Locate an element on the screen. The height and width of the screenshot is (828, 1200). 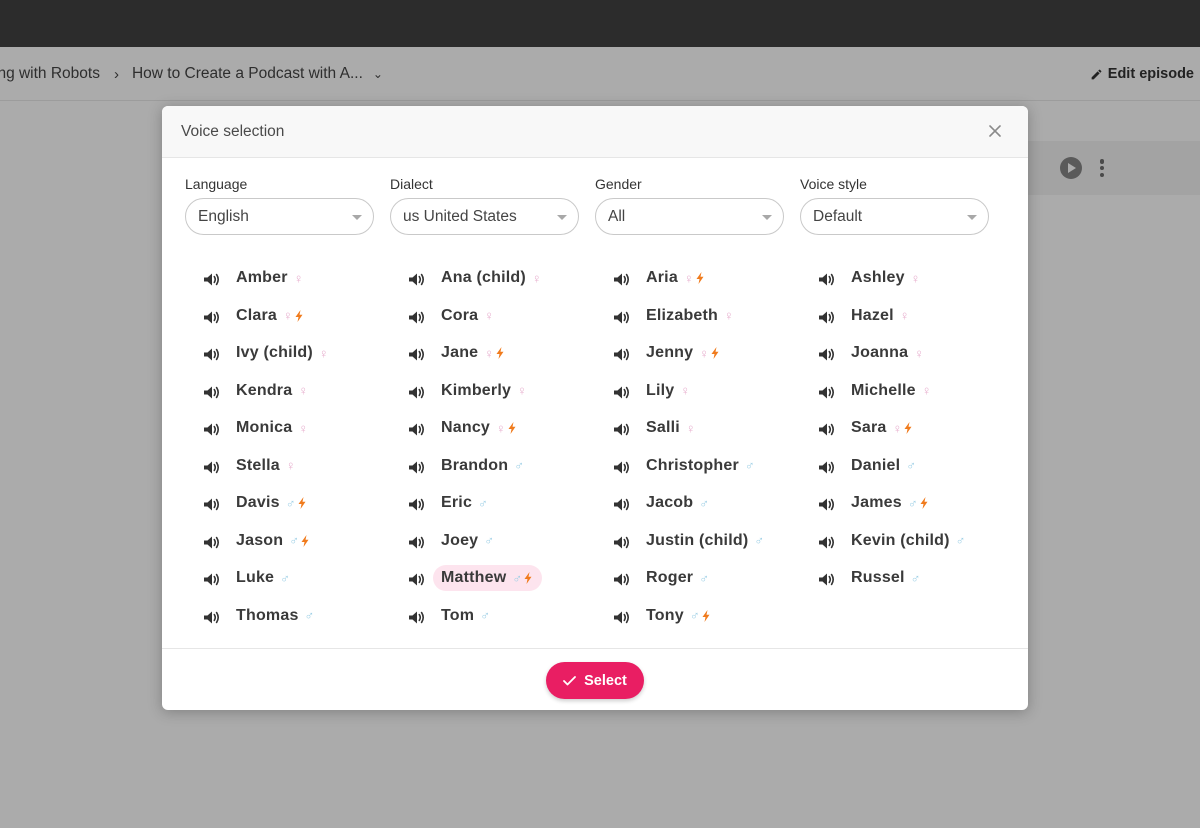
voice-option: Brandon ♂ is located at coordinates (467, 468).